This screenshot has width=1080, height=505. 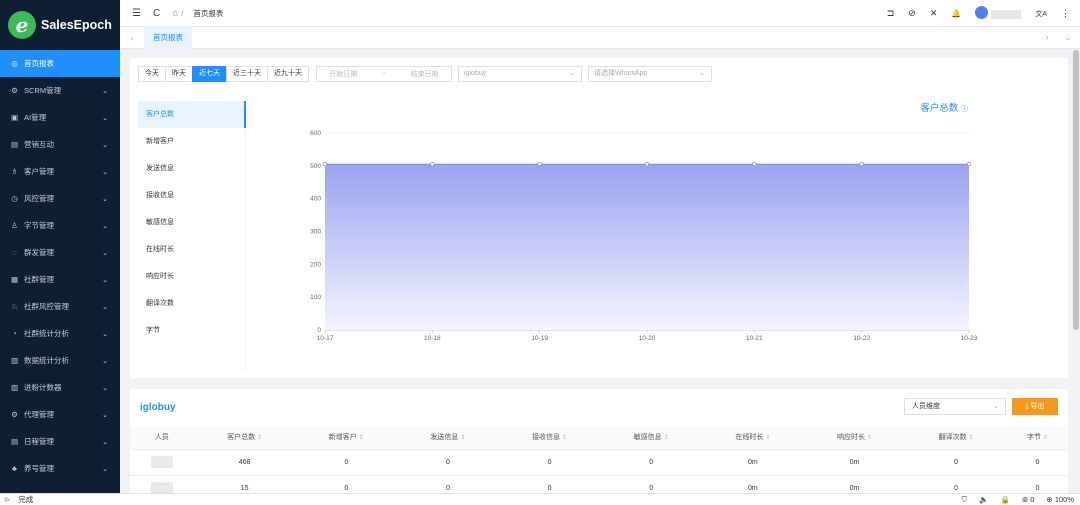 What do you see at coordinates (60, 441) in the screenshot?
I see `sidebar-item-14: ▤ 日程管理 ⌄` at bounding box center [60, 441].